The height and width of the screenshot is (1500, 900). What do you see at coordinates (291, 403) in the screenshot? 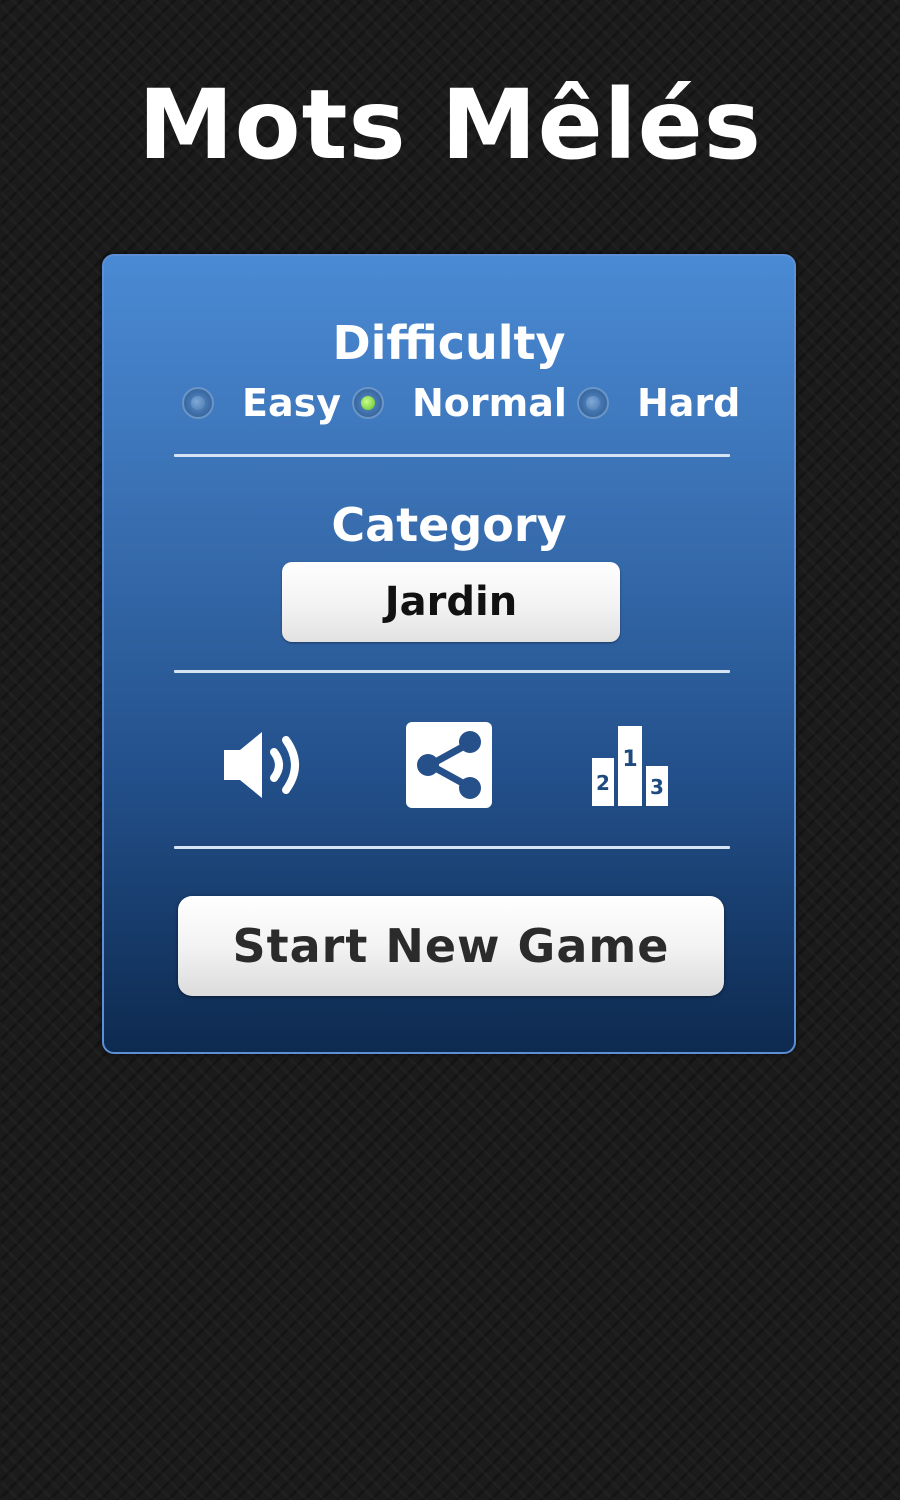
I see `difficulty-label-easy: Easy` at bounding box center [291, 403].